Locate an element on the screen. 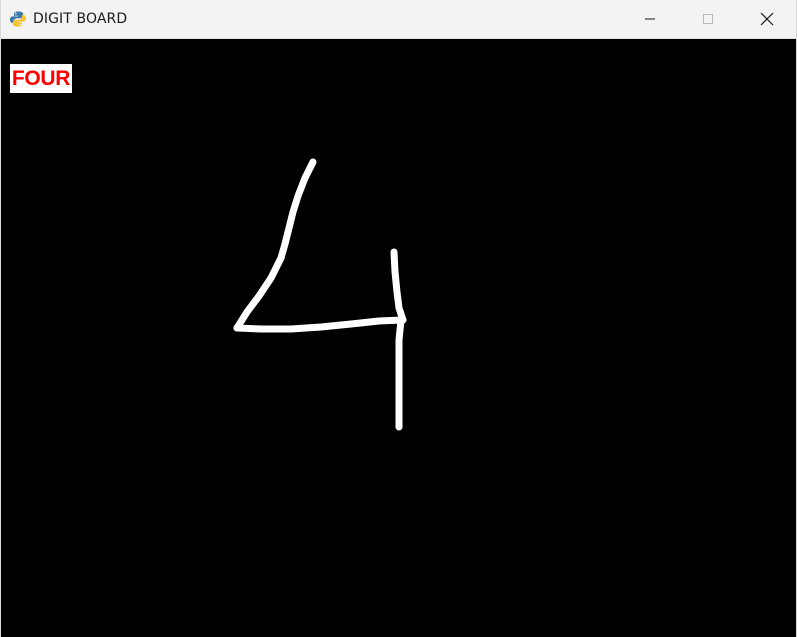  digit-stroke-diagonal is located at coordinates (275, 245).